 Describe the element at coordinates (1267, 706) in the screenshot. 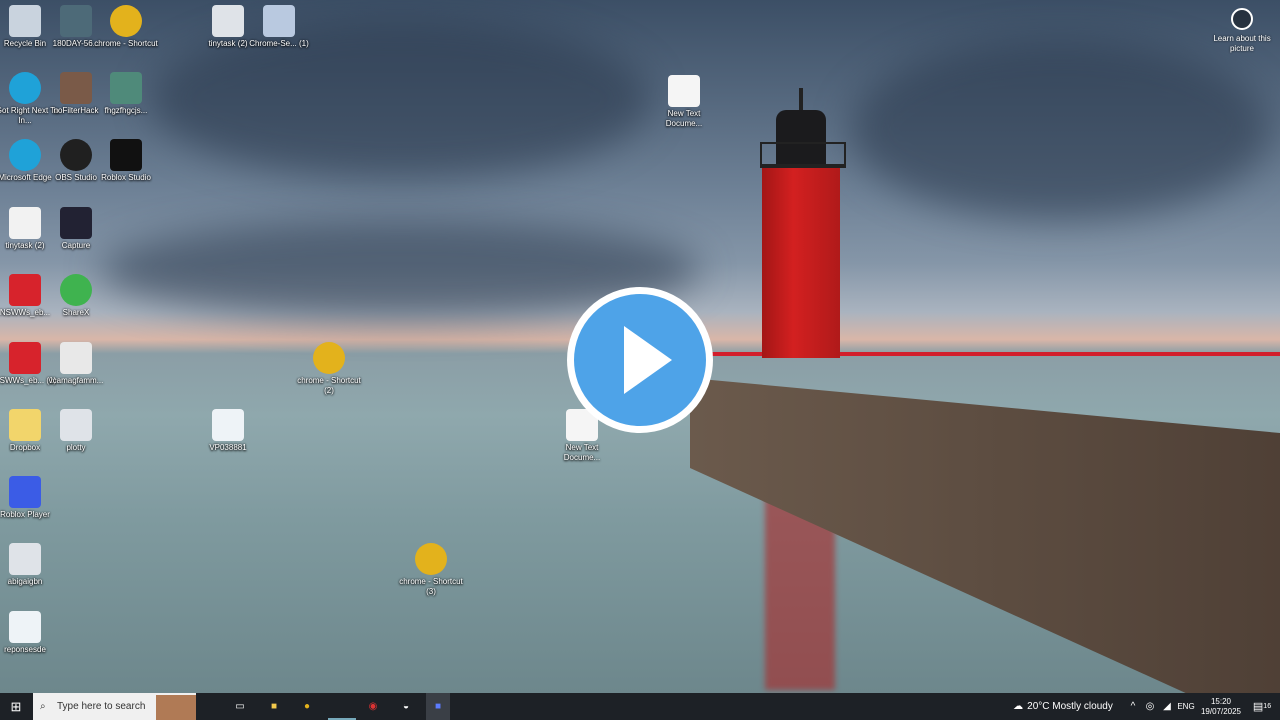

I see `notification-count: 16` at that location.